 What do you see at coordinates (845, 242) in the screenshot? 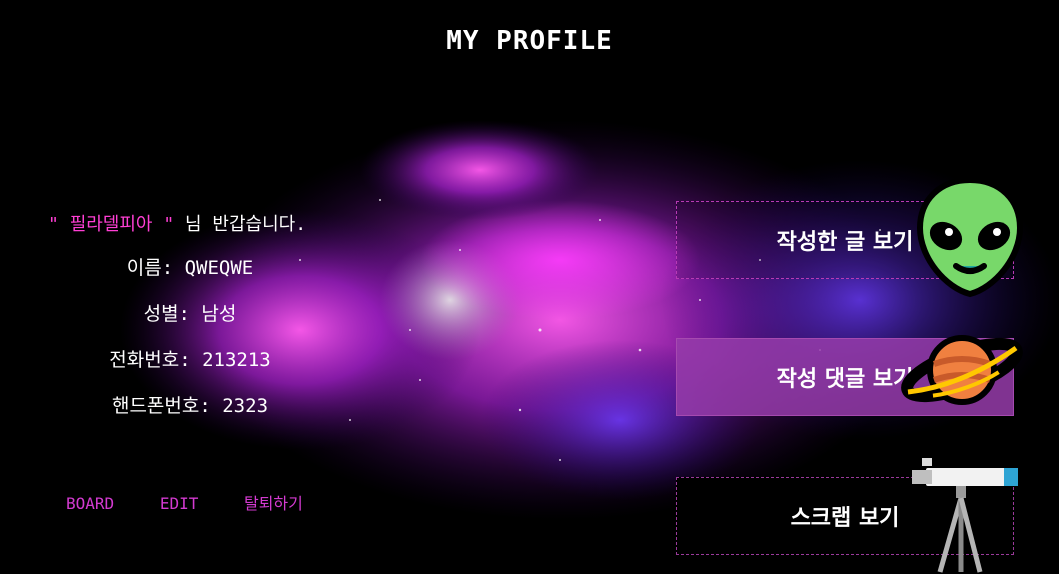
I see `view-my-posts-label: 작성한 글 보기` at bounding box center [845, 242].